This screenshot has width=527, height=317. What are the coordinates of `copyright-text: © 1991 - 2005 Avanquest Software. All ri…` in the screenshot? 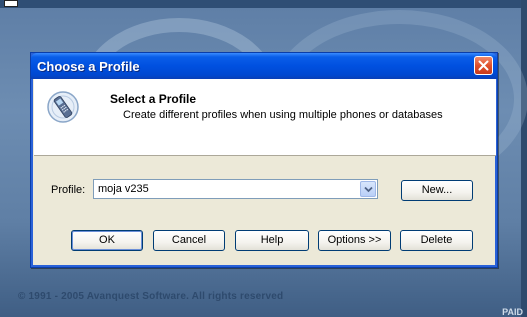 It's located at (151, 296).